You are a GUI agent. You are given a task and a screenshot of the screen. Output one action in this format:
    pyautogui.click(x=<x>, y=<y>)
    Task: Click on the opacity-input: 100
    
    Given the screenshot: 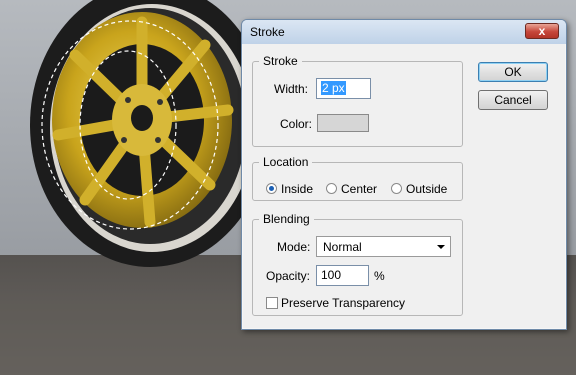 What is the action you would take?
    pyautogui.click(x=342, y=275)
    